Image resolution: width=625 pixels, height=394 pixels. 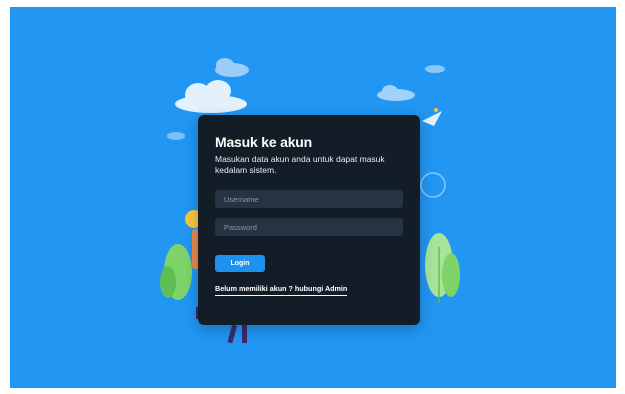 I want to click on login-title: Masuk ke akun, so click(x=263, y=142).